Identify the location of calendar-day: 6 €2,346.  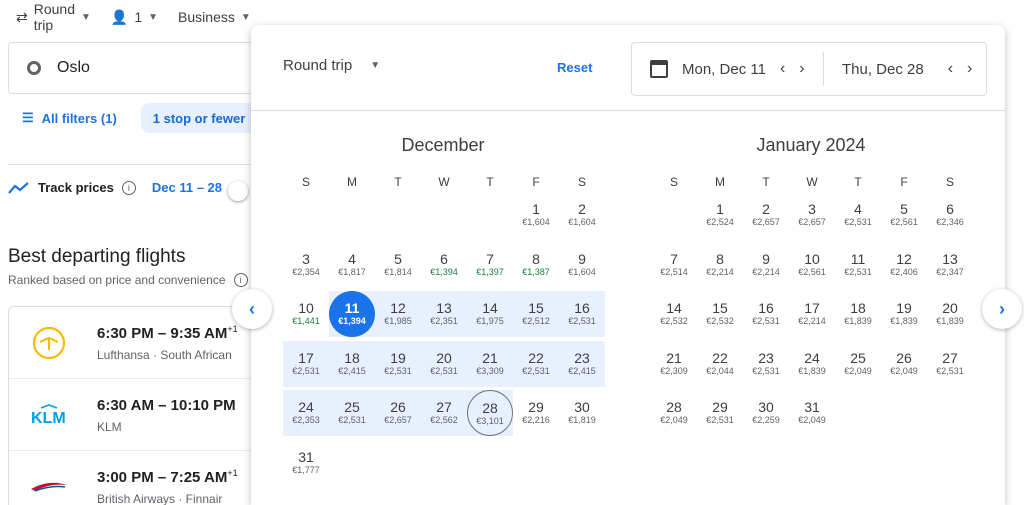
(950, 215).